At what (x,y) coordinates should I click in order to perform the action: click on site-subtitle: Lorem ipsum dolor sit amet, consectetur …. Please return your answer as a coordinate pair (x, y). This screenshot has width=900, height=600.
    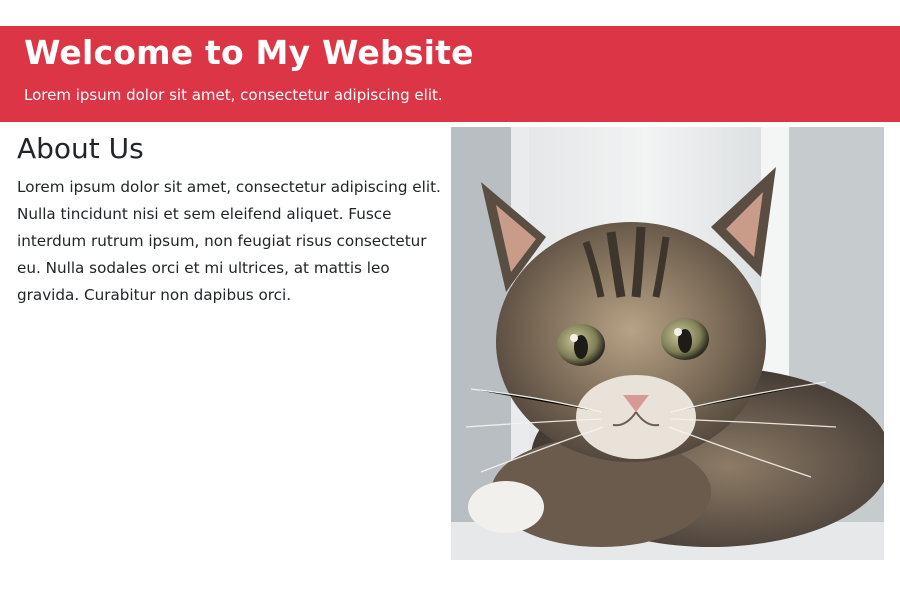
    Looking at the image, I should click on (233, 95).